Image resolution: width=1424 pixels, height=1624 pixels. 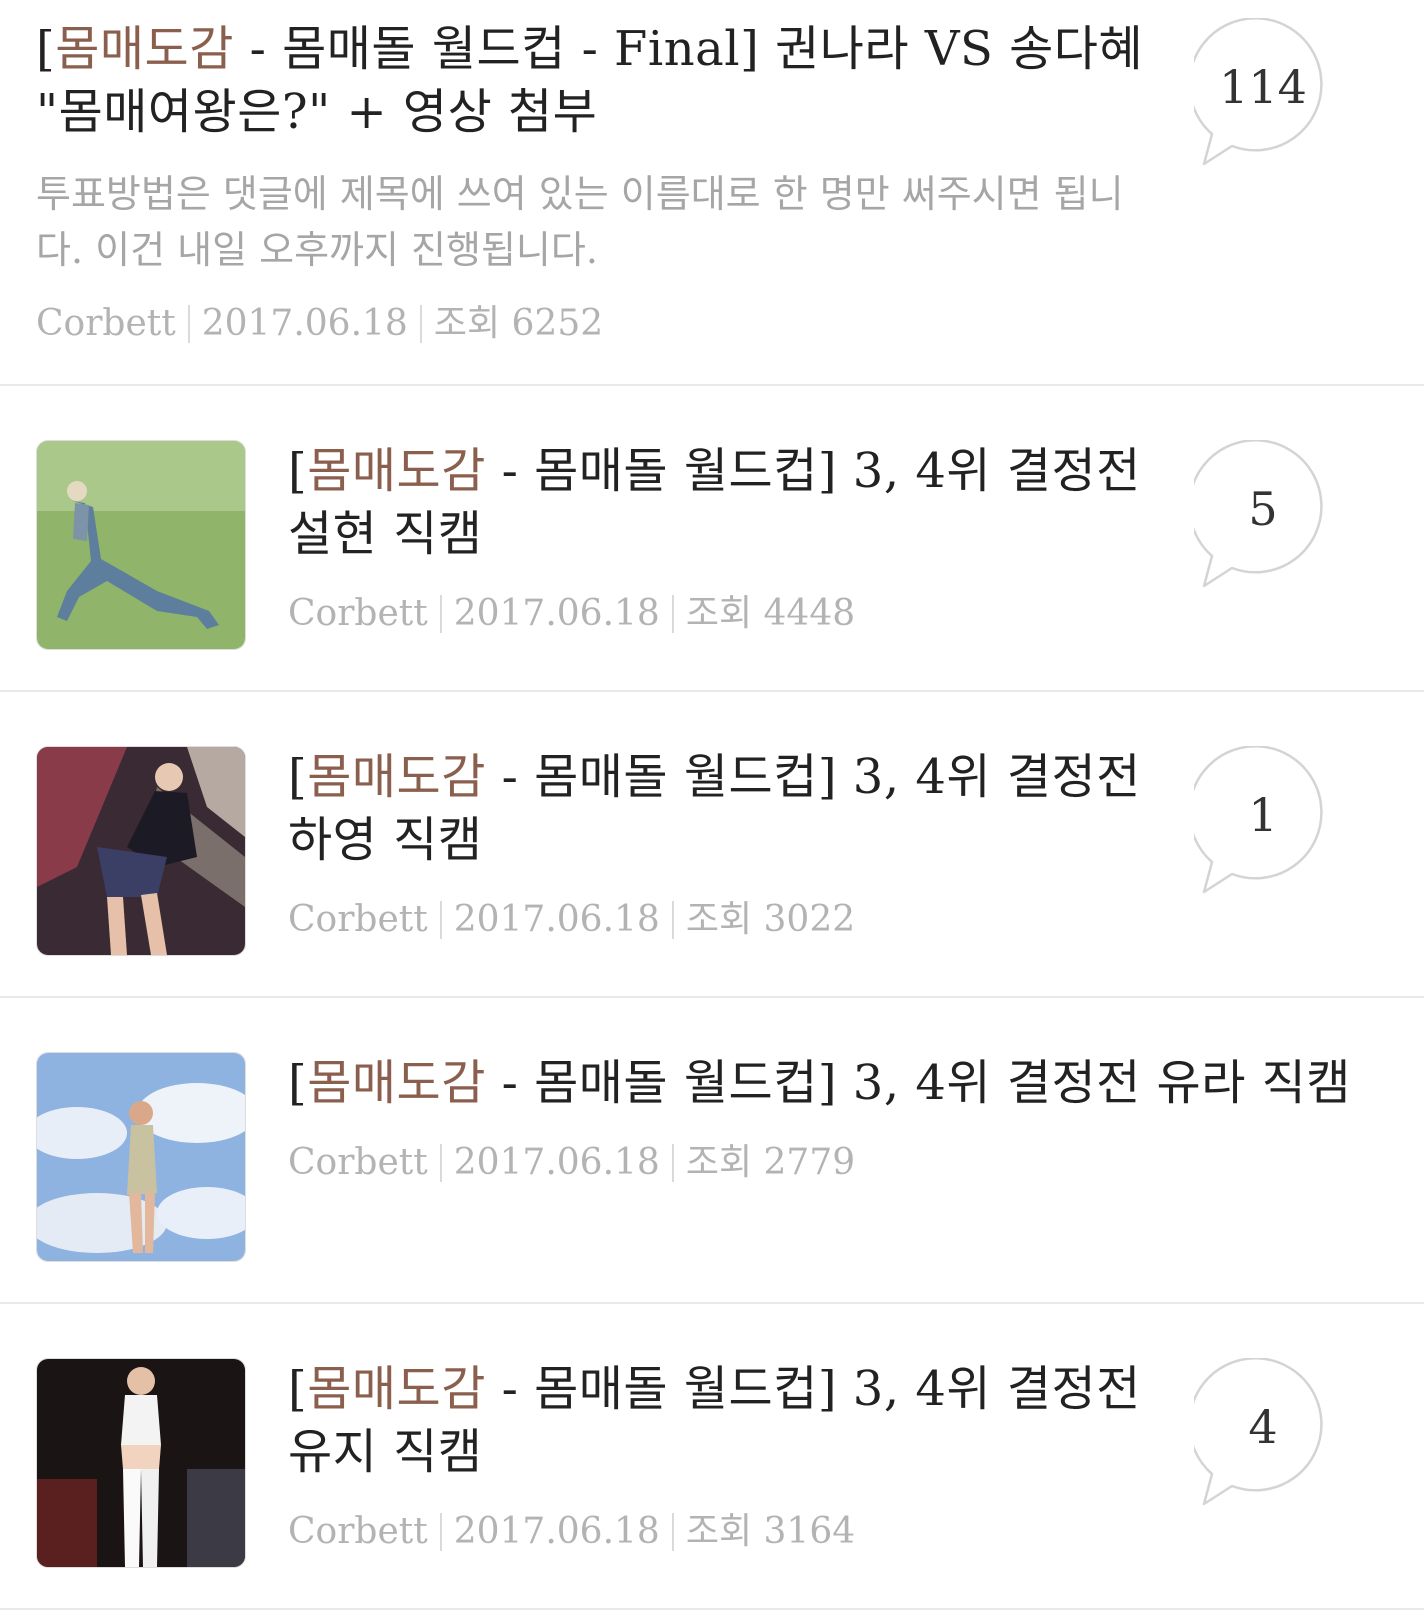 What do you see at coordinates (770, 1531) in the screenshot?
I see `post-views: 조회 3164` at bounding box center [770, 1531].